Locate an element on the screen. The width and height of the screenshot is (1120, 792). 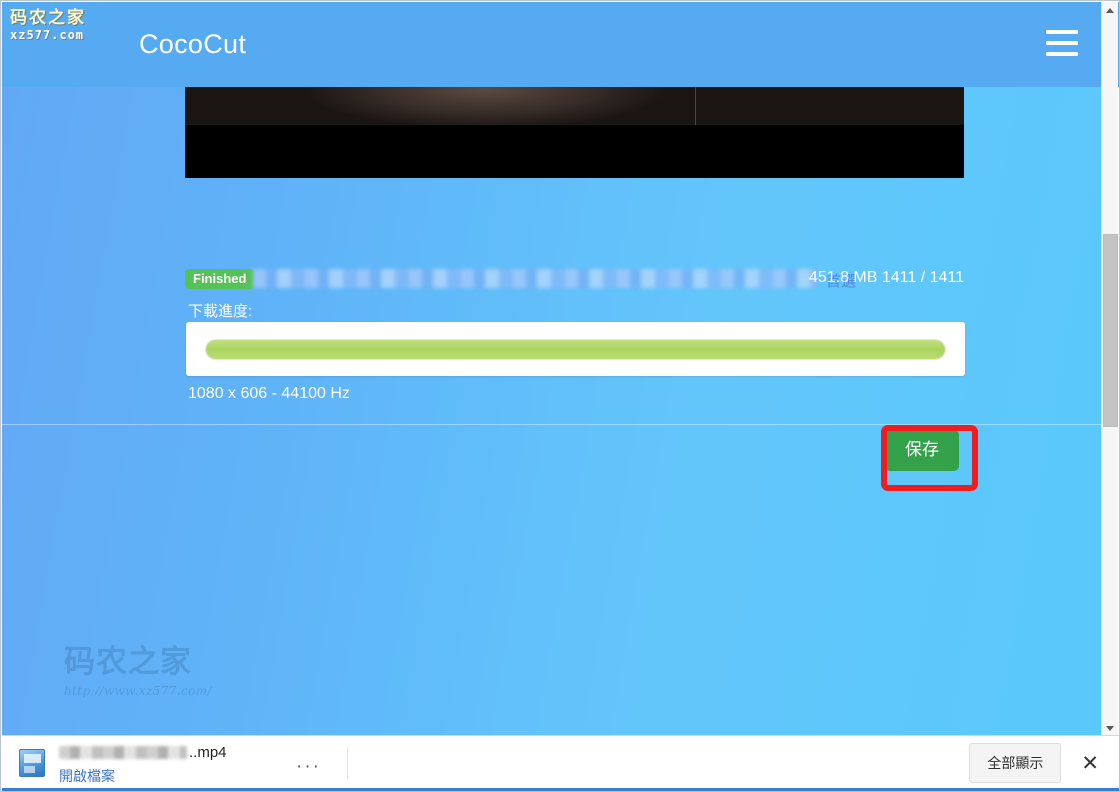
download-filename-row: ..mp4 is located at coordinates (166, 752).